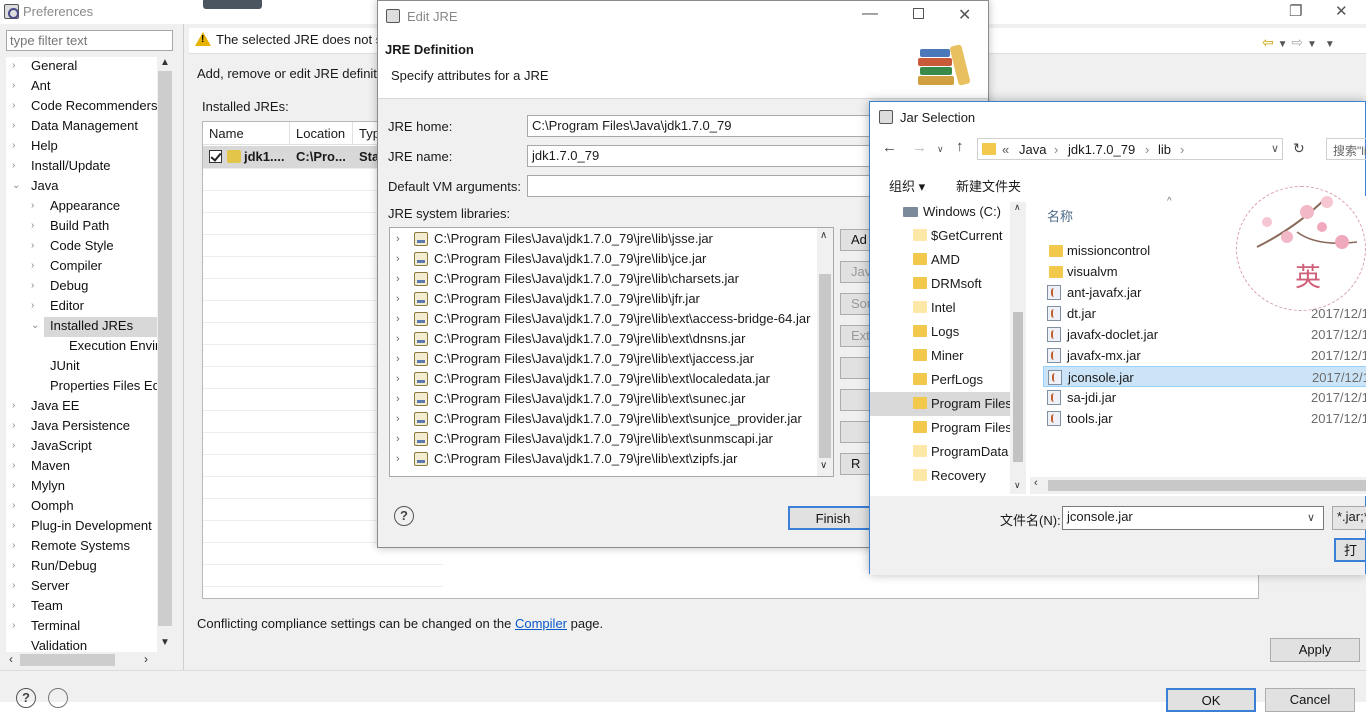 The height and width of the screenshot is (712, 1366). What do you see at coordinates (940, 149) in the screenshot?
I see `recent-locations-icon: ∨` at bounding box center [940, 149].